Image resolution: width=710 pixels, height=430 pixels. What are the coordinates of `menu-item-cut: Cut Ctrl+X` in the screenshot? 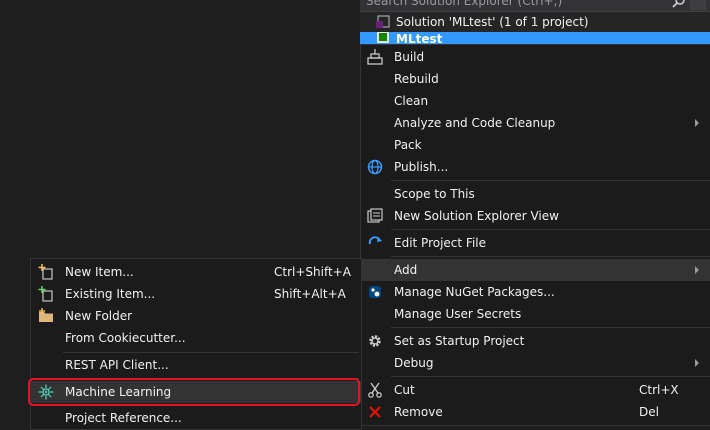 It's located at (535, 390).